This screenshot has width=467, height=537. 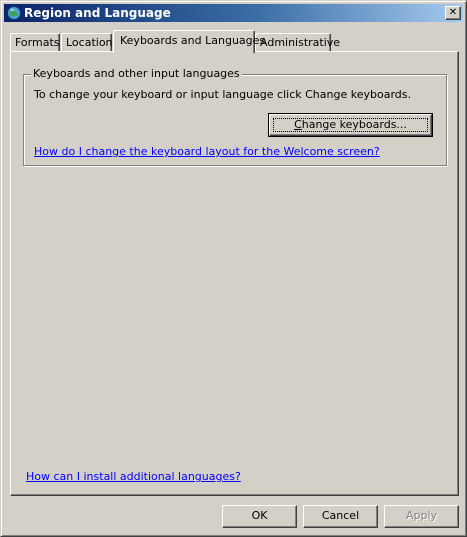 I want to click on title-bar: Region and Language ✕, so click(x=233, y=13).